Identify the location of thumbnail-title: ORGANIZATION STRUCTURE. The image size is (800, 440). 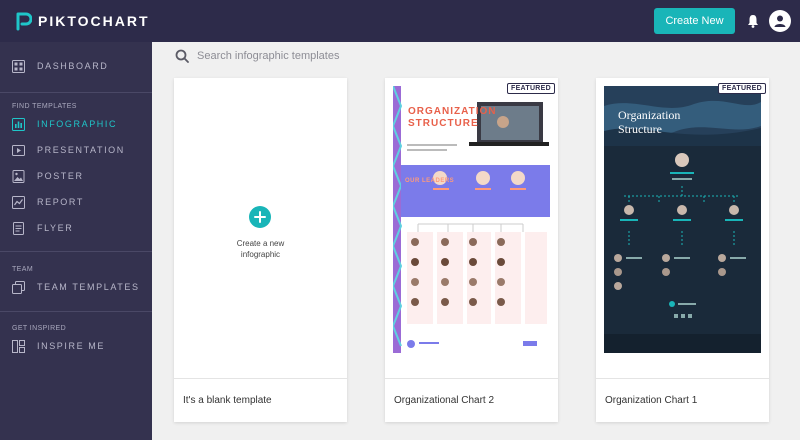
(452, 117).